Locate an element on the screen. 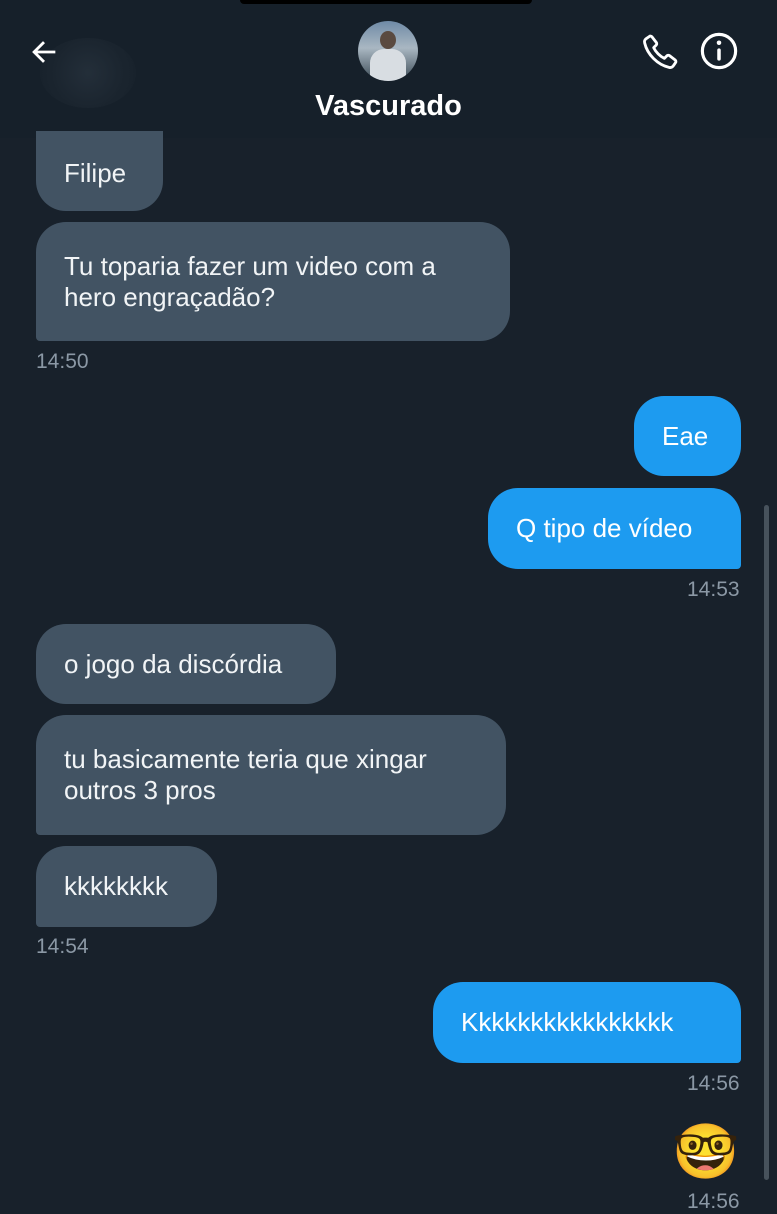  chat-header: Vascurado is located at coordinates (388, 69).